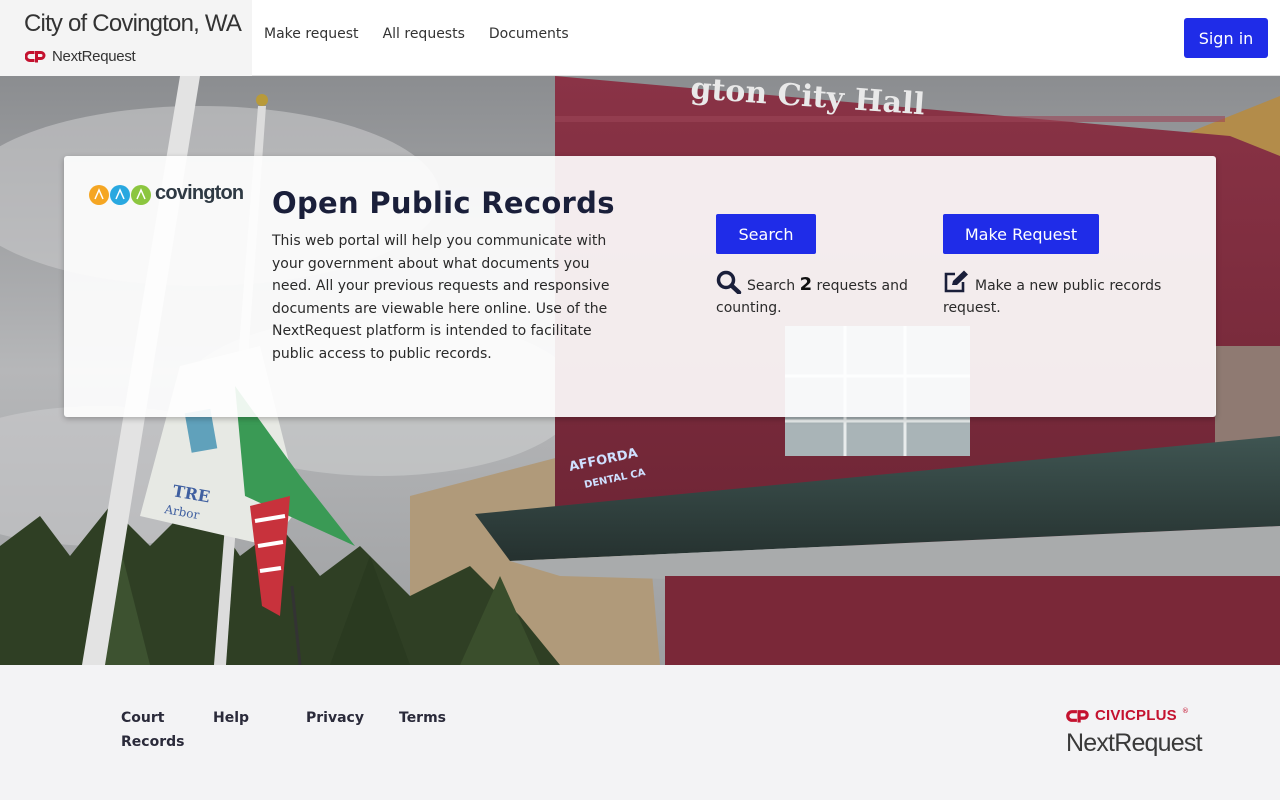 This screenshot has height=800, width=1280. I want to click on footer-help-link: Help, so click(231, 718).